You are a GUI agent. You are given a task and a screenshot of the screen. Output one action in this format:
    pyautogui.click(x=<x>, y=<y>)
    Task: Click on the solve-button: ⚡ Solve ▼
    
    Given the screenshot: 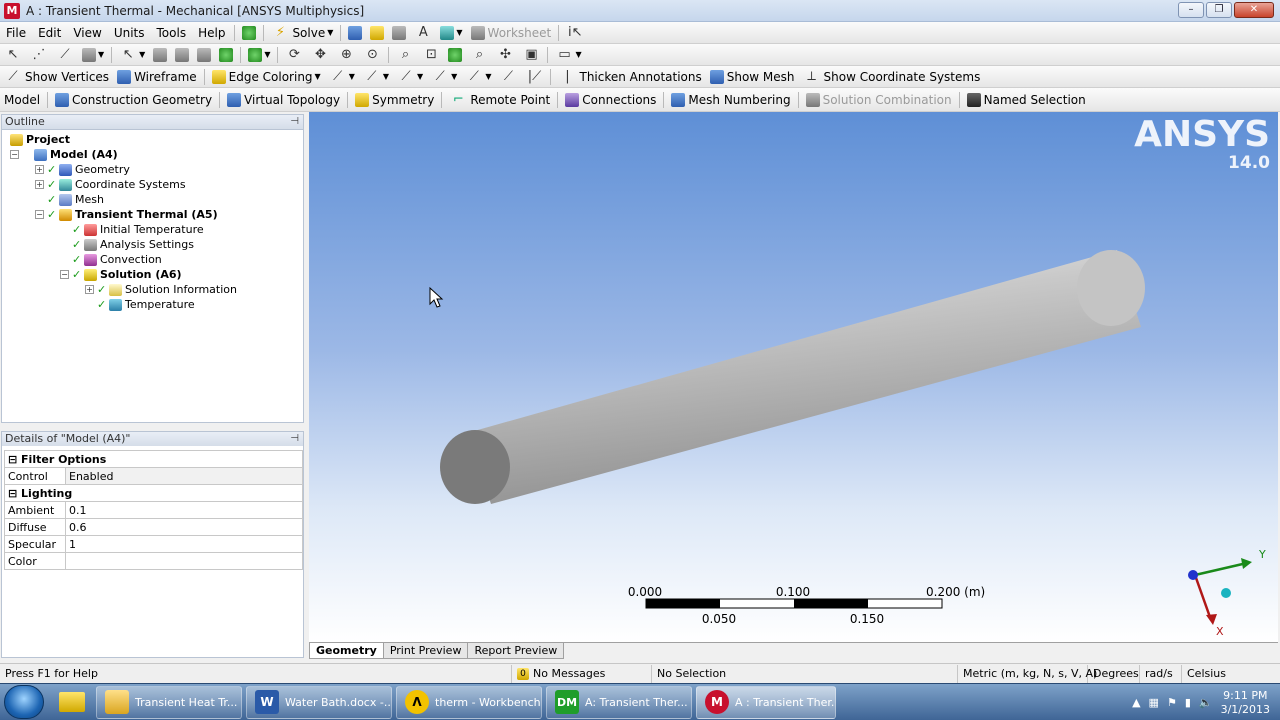 What is the action you would take?
    pyautogui.click(x=302, y=33)
    